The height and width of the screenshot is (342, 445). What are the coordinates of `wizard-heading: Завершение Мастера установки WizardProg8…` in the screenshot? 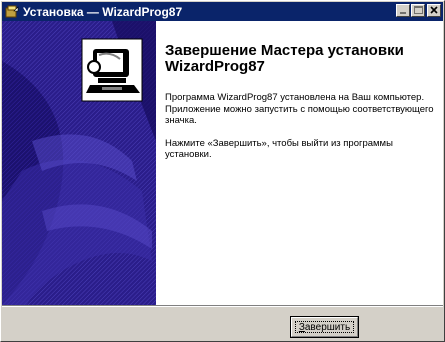 It's located at (302, 59).